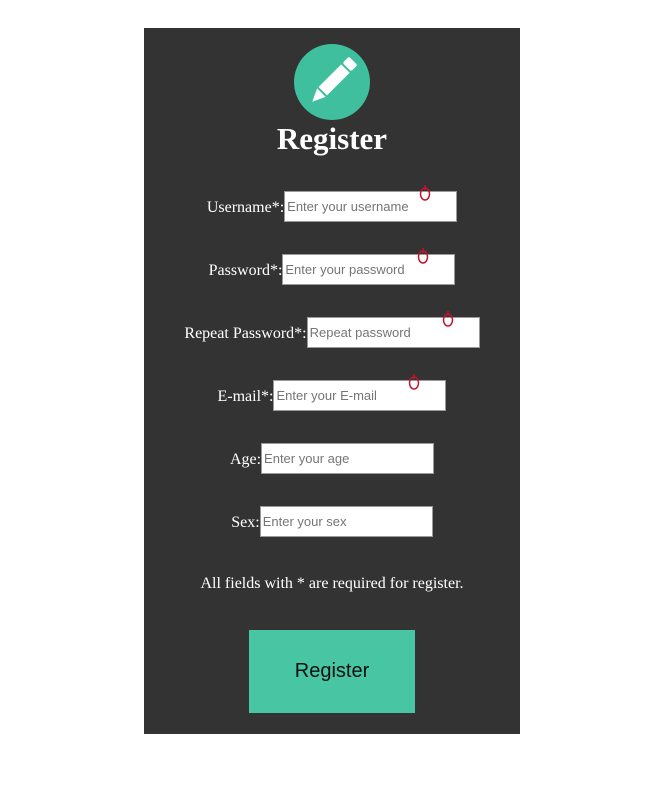 Image resolution: width=663 pixels, height=799 pixels. I want to click on register-button: Register, so click(332, 671).